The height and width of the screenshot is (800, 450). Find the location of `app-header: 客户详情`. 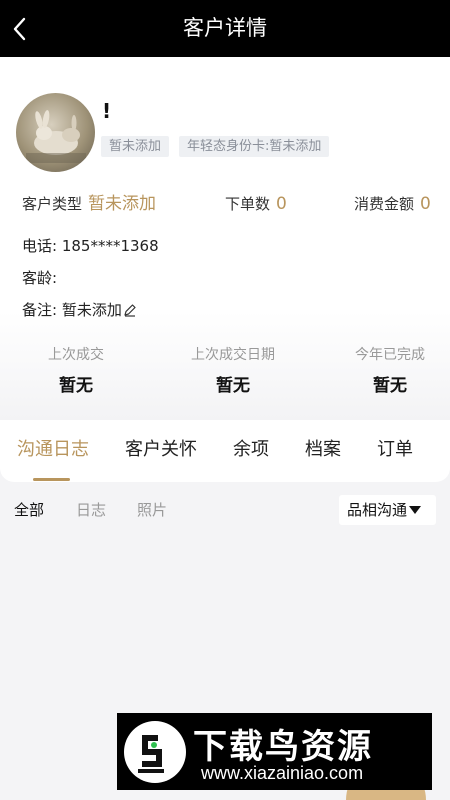

app-header: 客户详情 is located at coordinates (225, 28).